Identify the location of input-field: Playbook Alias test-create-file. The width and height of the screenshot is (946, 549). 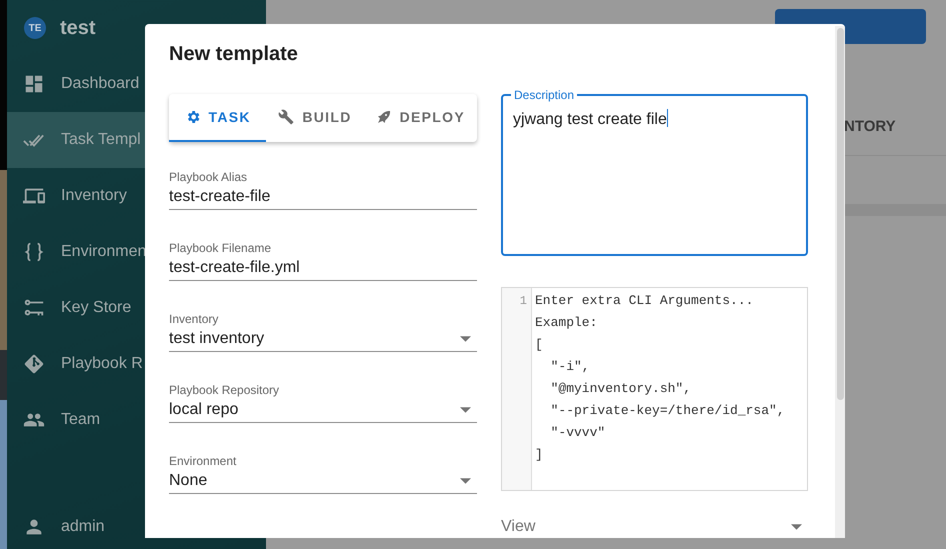
(323, 187).